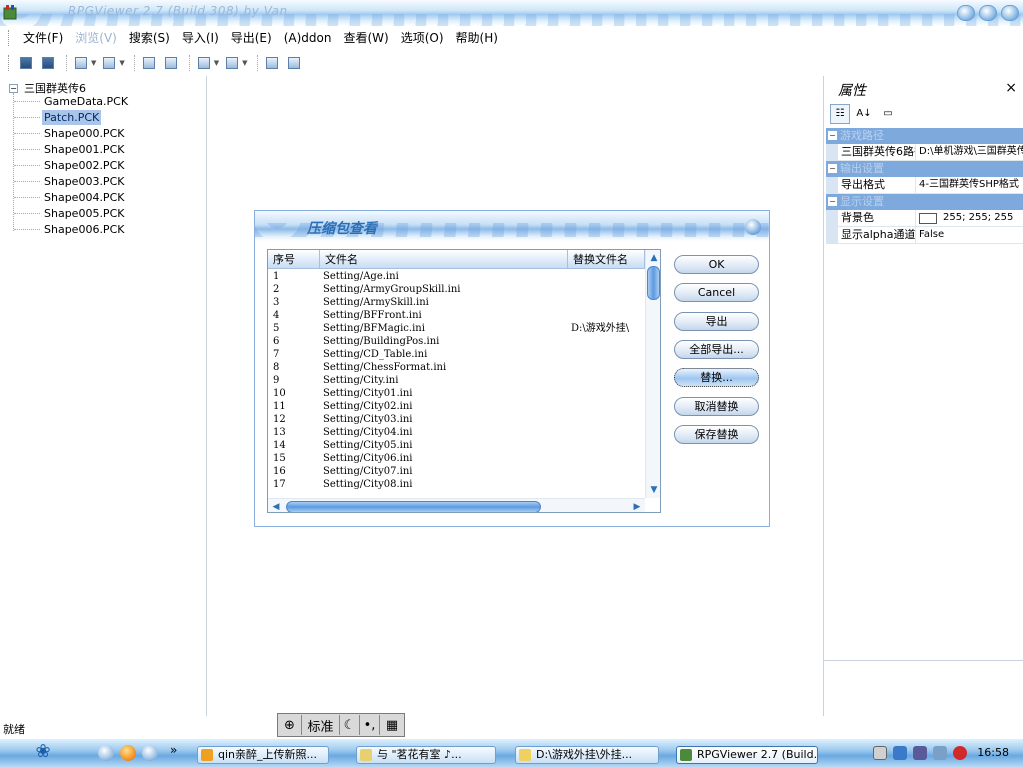  Describe the element at coordinates (966, 13) in the screenshot. I see `minimize-button` at that location.